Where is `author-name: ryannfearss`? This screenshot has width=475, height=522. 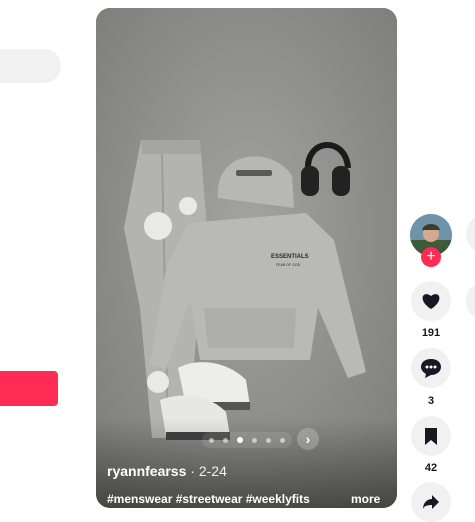 author-name: ryannfearss is located at coordinates (146, 471).